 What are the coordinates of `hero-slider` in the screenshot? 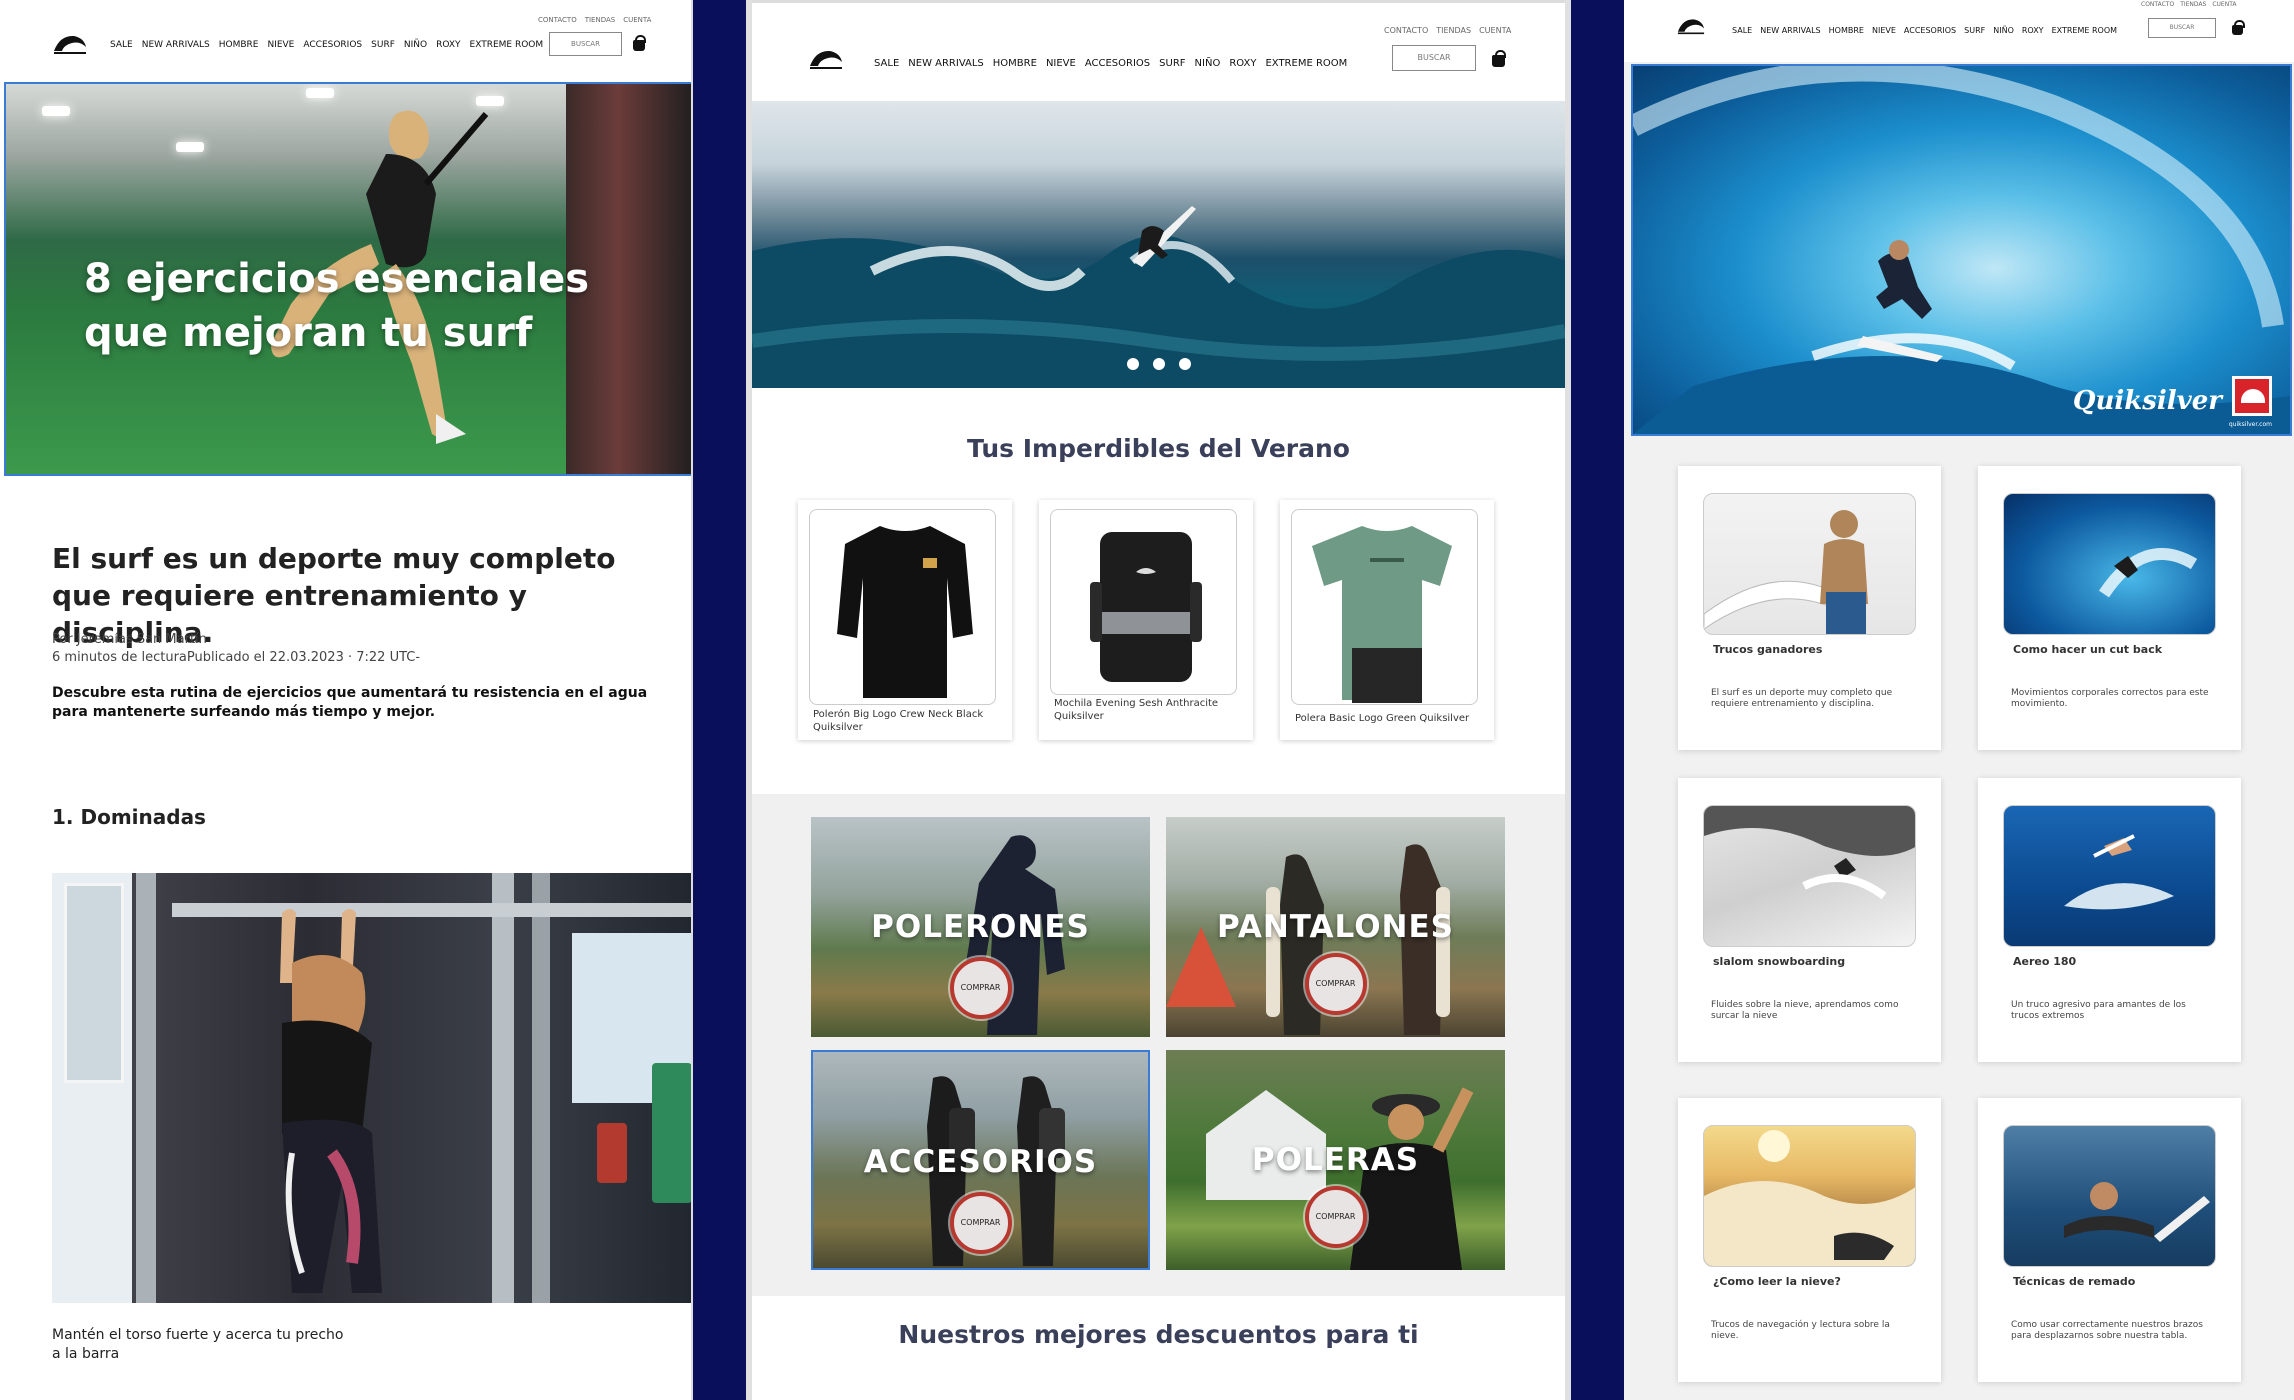 It's located at (1158, 244).